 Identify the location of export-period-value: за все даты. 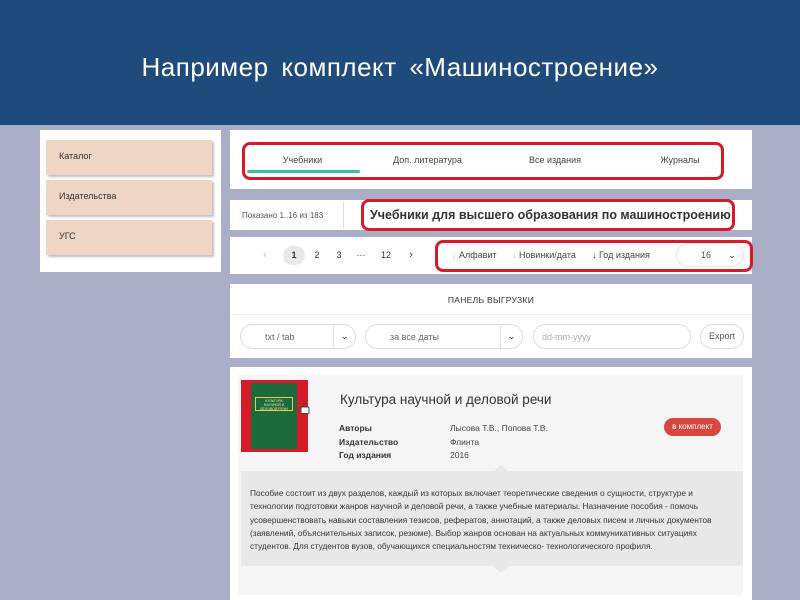
(414, 337).